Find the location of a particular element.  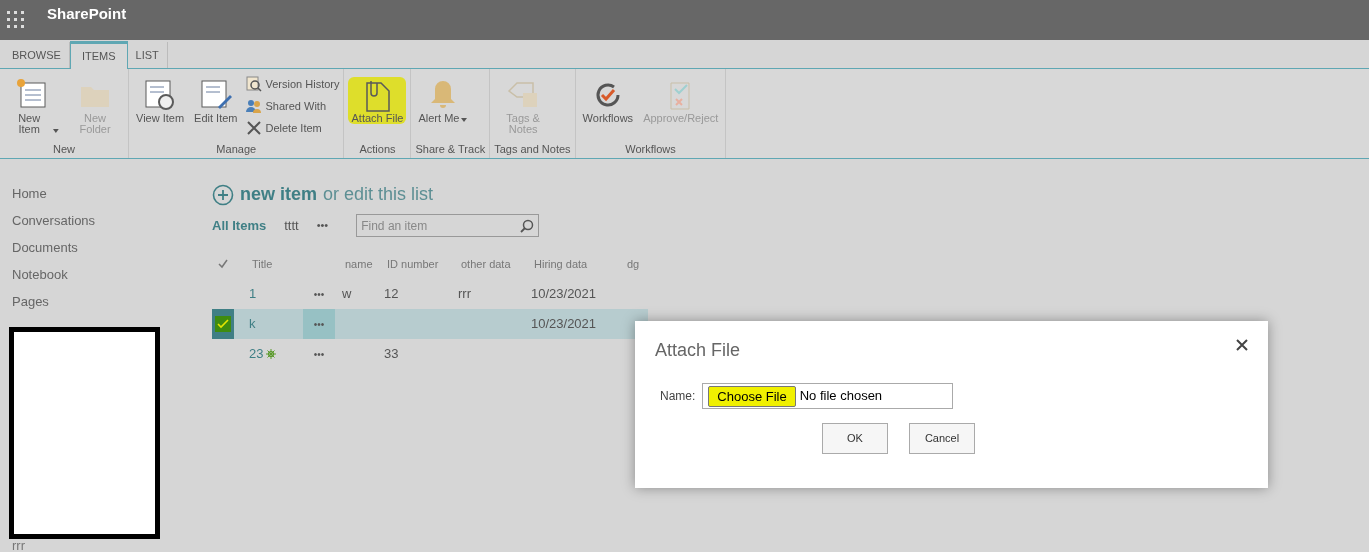

edit-list-text: or edit this list is located at coordinates (378, 194).